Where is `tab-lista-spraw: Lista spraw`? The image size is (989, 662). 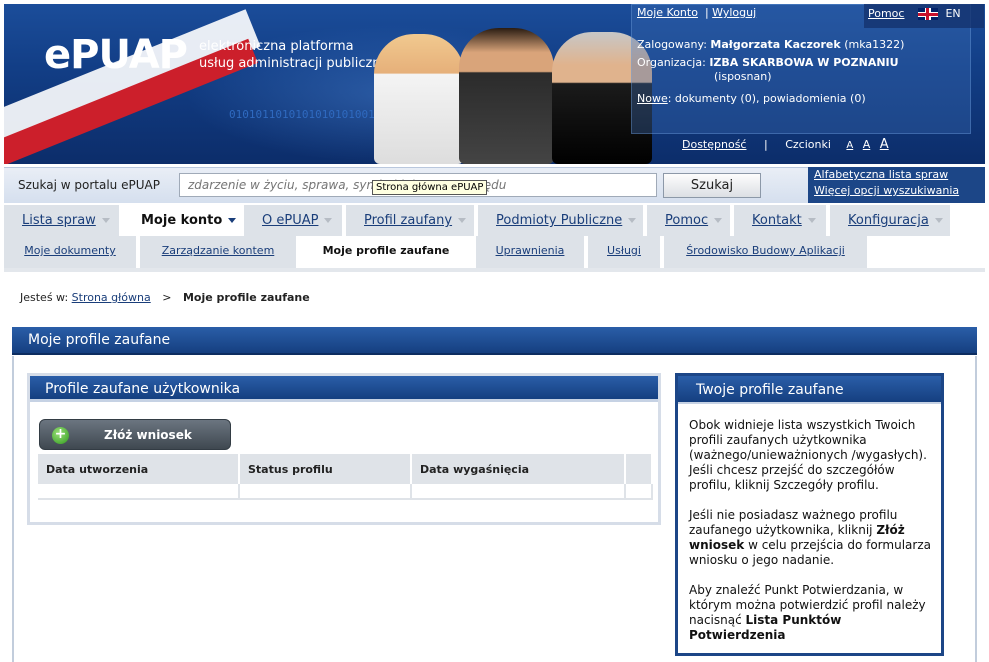
tab-lista-spraw: Lista spraw is located at coordinates (62, 220).